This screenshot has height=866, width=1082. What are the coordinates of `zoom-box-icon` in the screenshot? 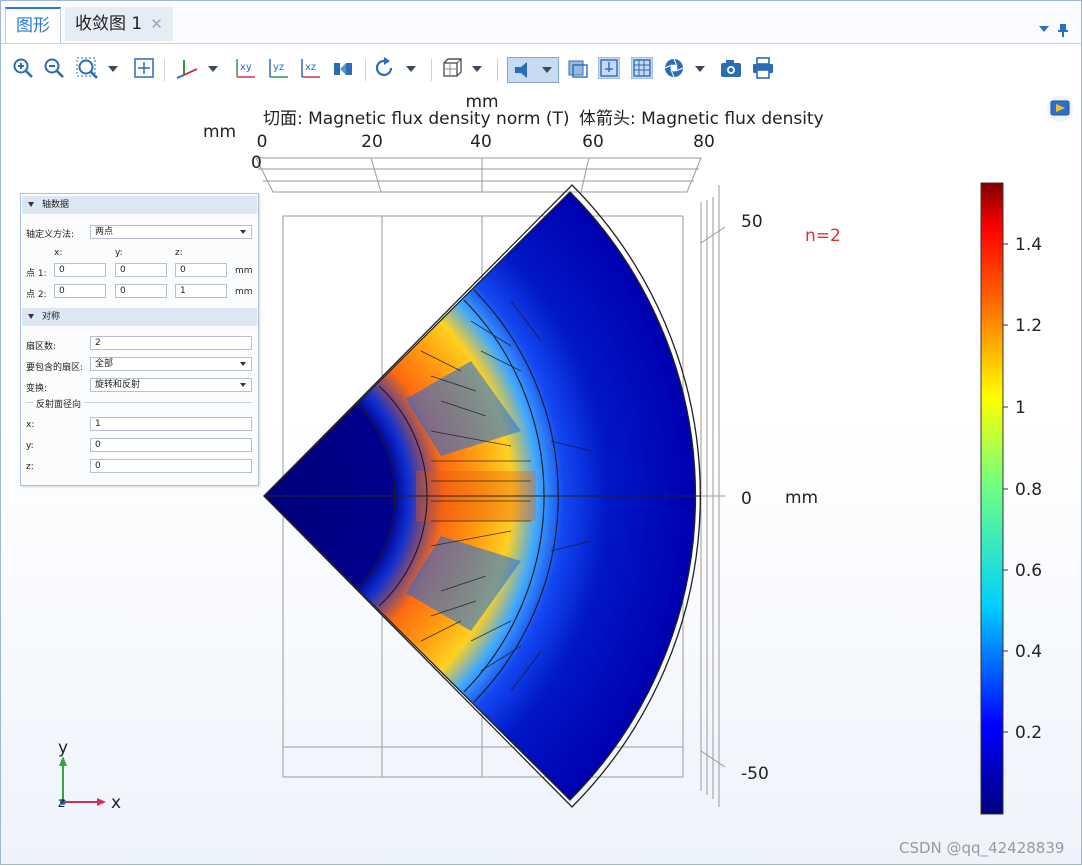 It's located at (87, 68).